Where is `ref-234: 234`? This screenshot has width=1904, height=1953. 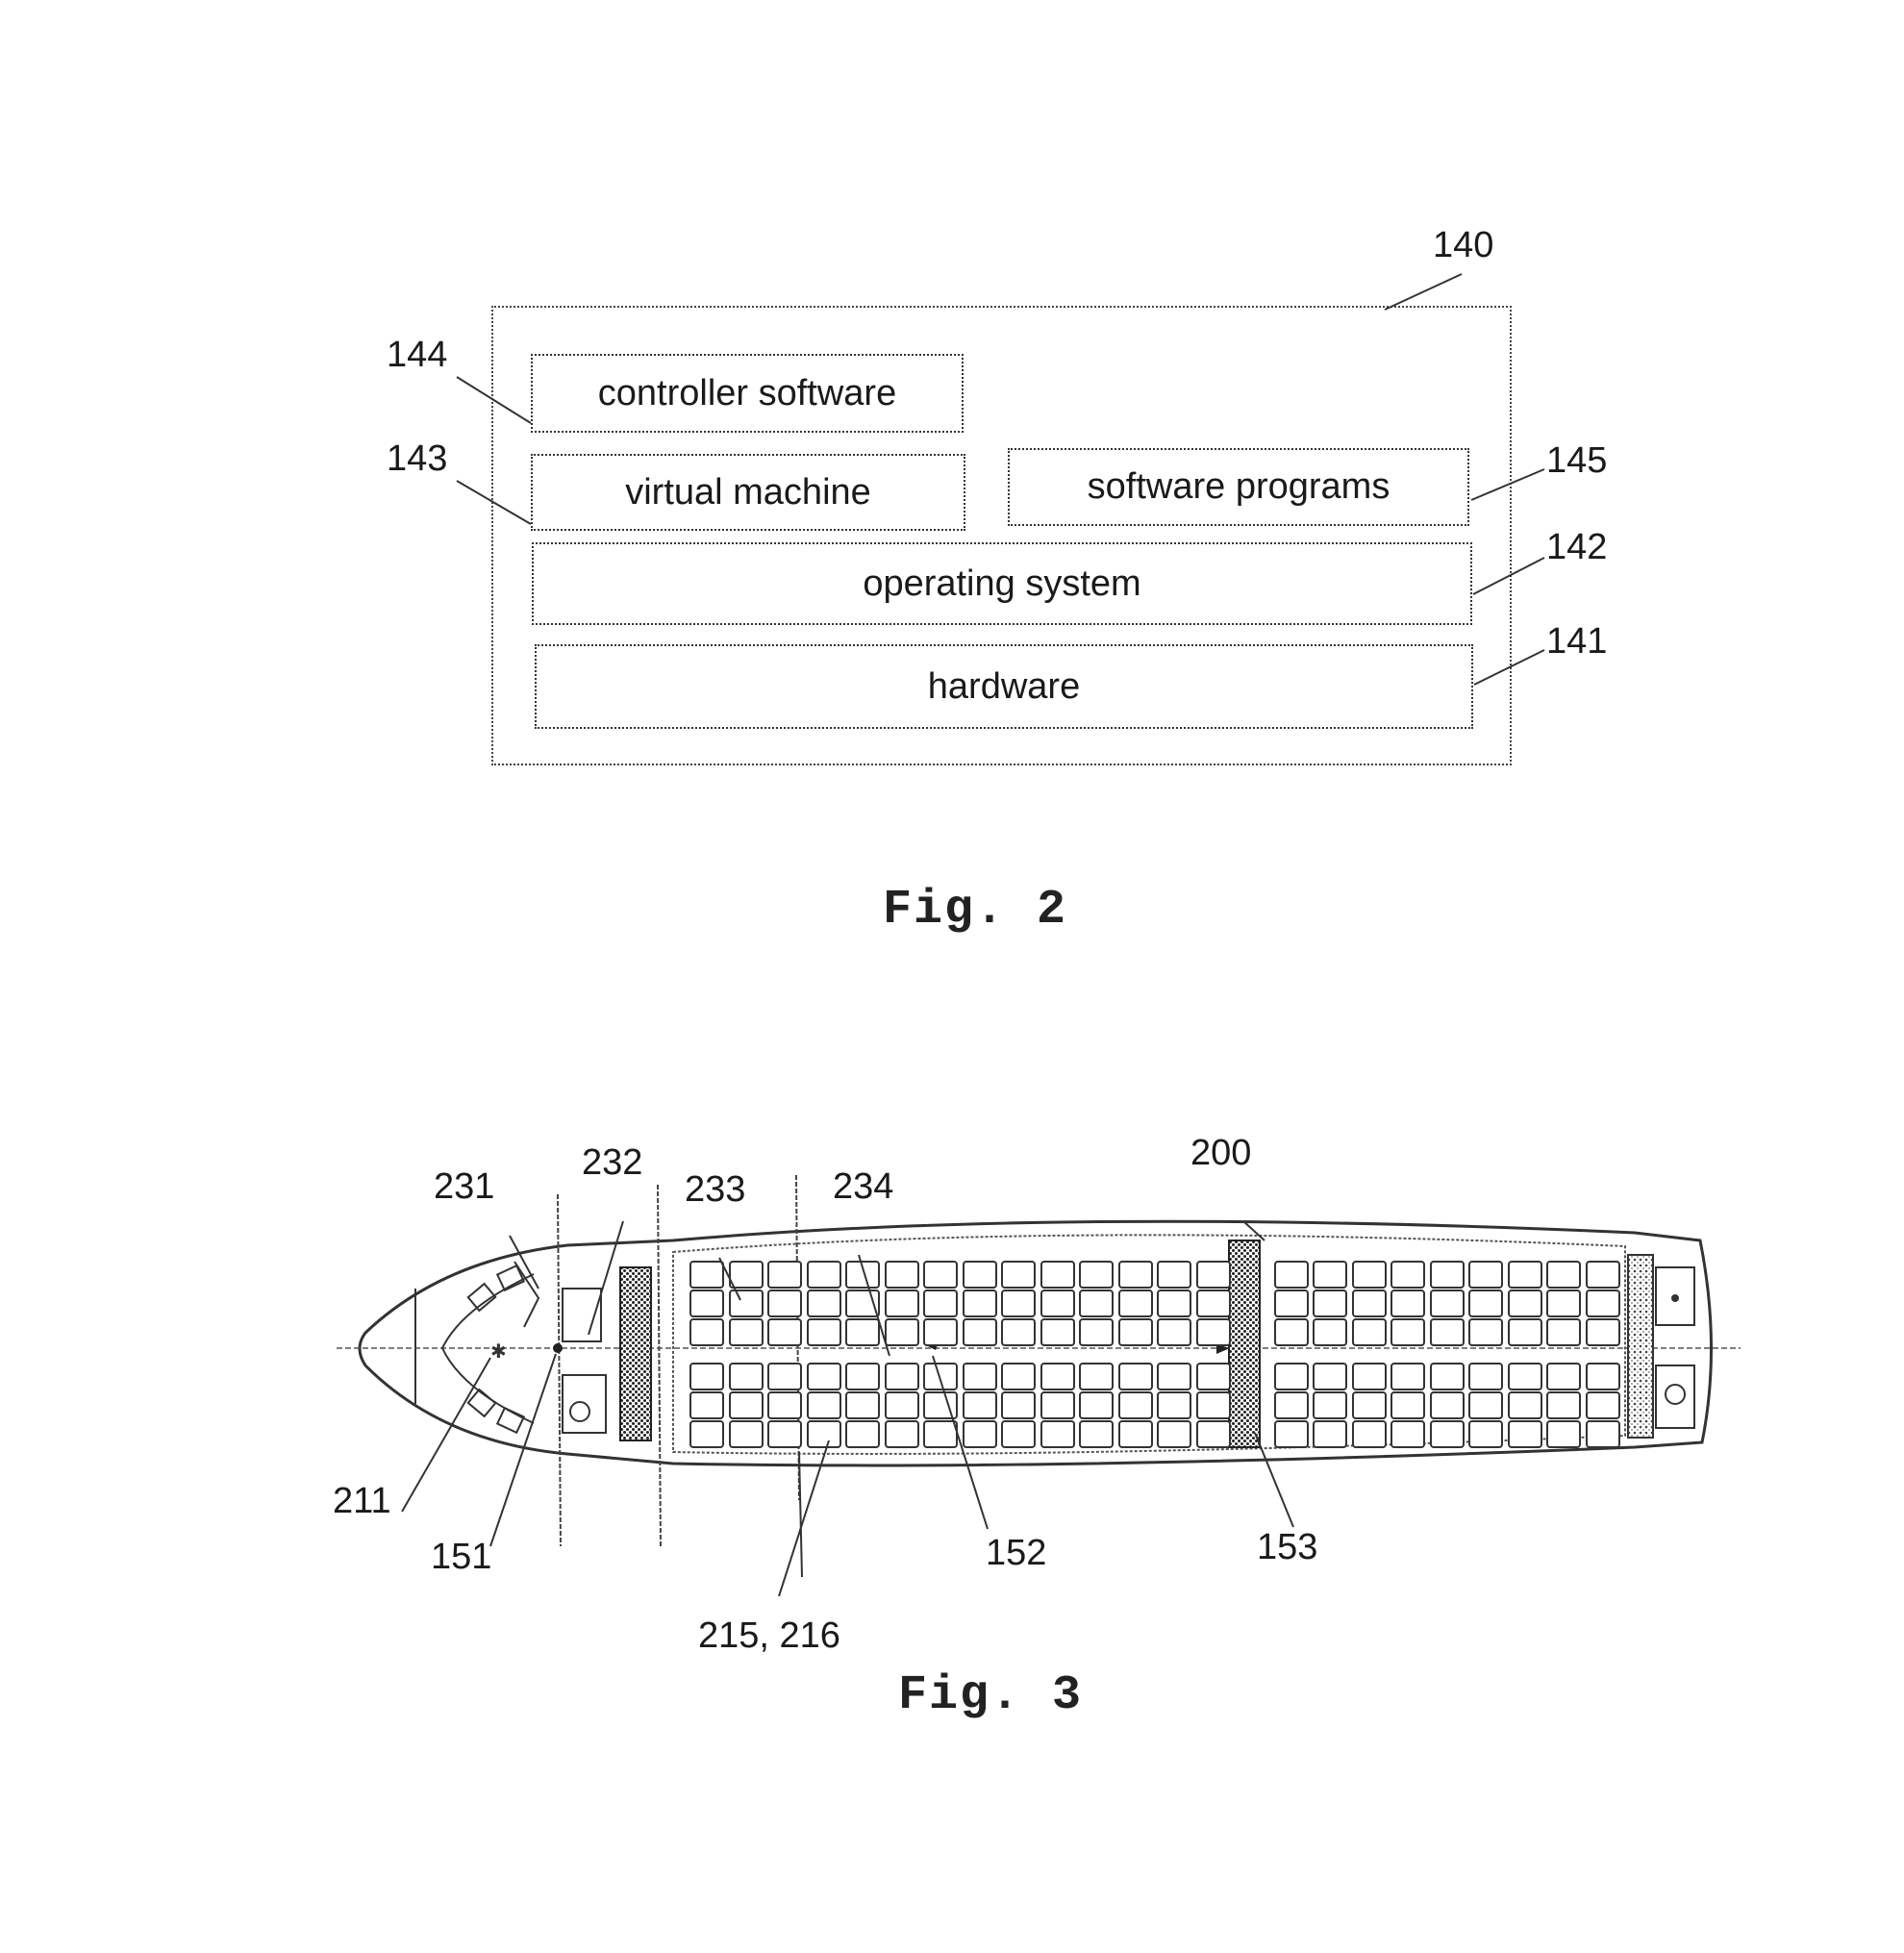 ref-234: 234 is located at coordinates (863, 1186).